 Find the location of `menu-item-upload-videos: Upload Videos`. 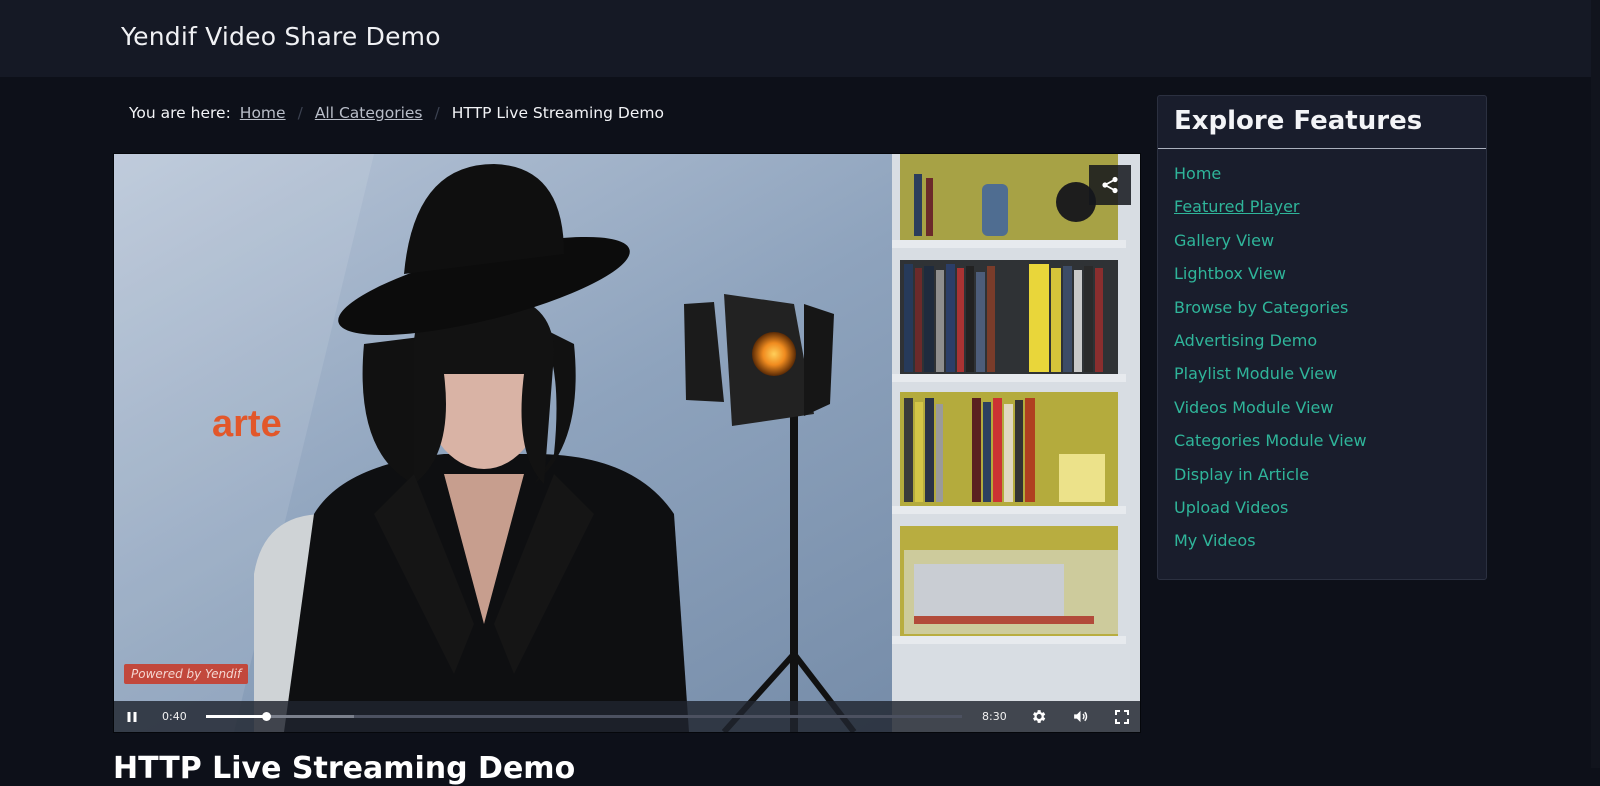

menu-item-upload-videos: Upload Videos is located at coordinates (1330, 511).